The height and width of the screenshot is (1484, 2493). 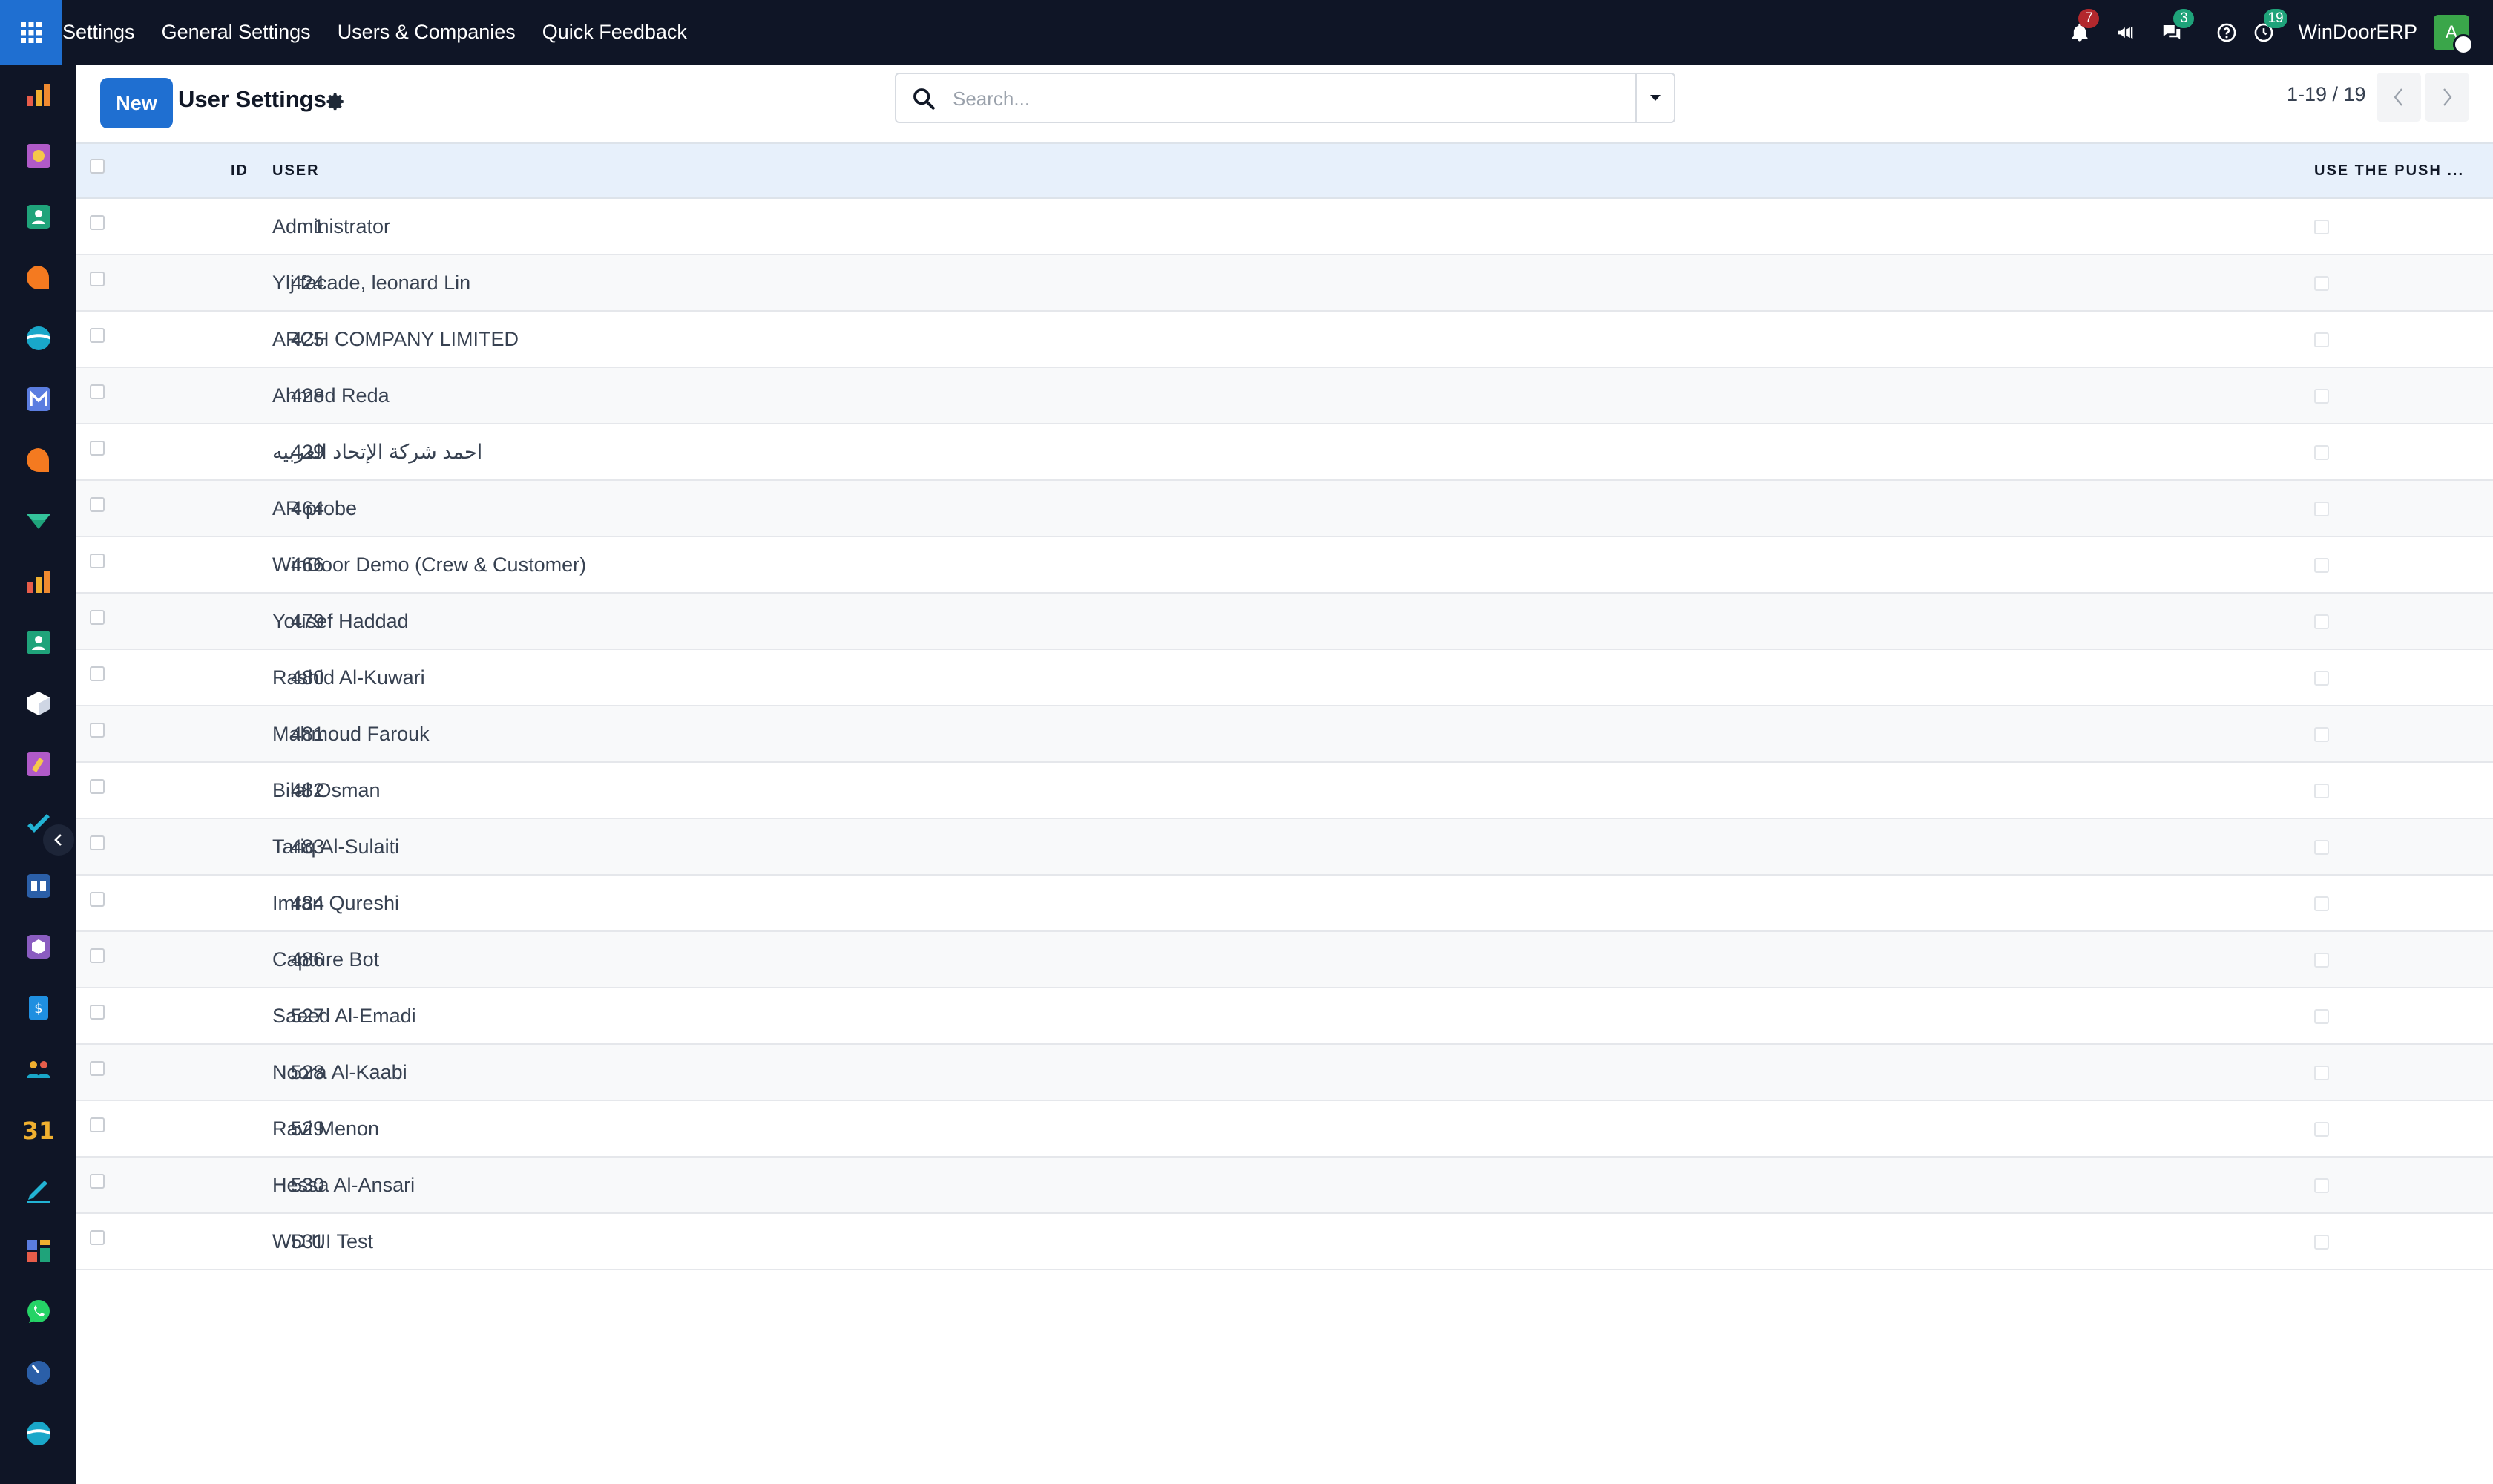 I want to click on table-row: 531 WD UI Test, so click(x=1284, y=1242).